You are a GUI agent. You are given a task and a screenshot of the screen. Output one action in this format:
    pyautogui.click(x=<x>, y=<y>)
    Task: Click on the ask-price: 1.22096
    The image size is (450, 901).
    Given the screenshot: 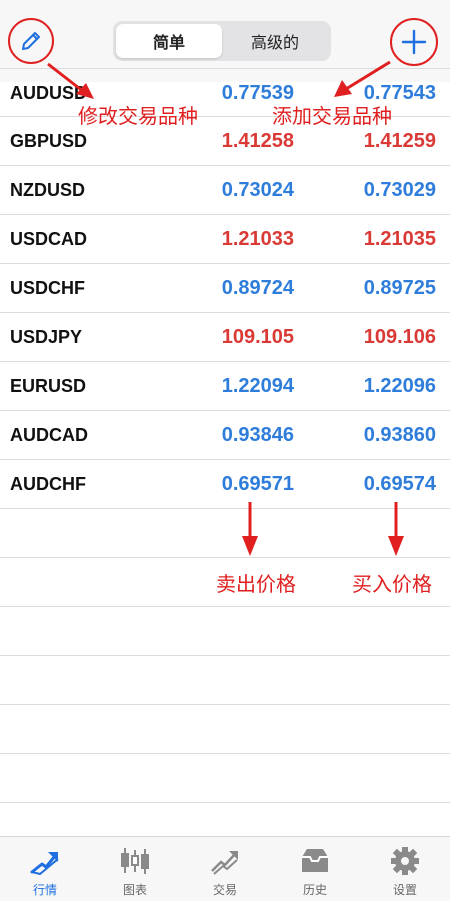 What is the action you would take?
    pyautogui.click(x=399, y=386)
    